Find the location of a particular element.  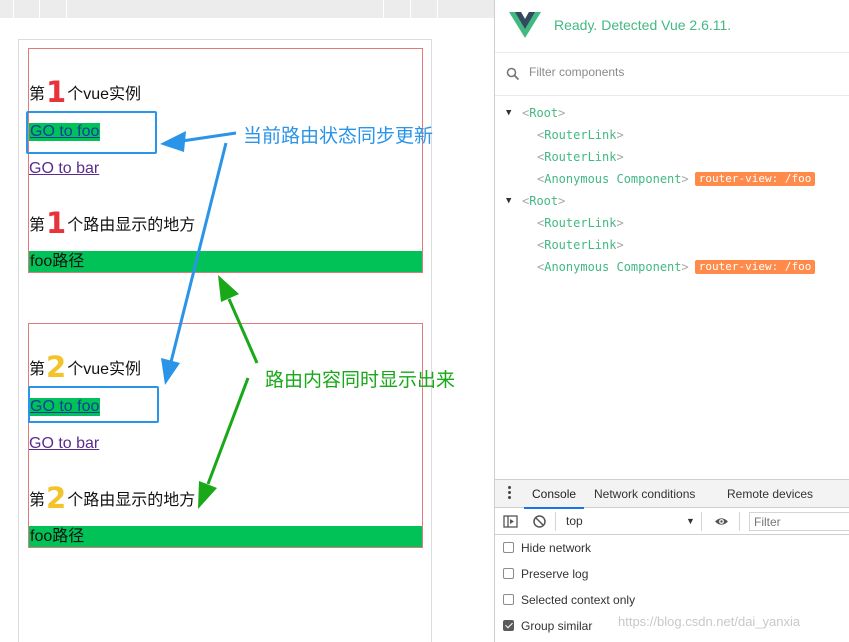

component-filter-bar is located at coordinates (672, 74).